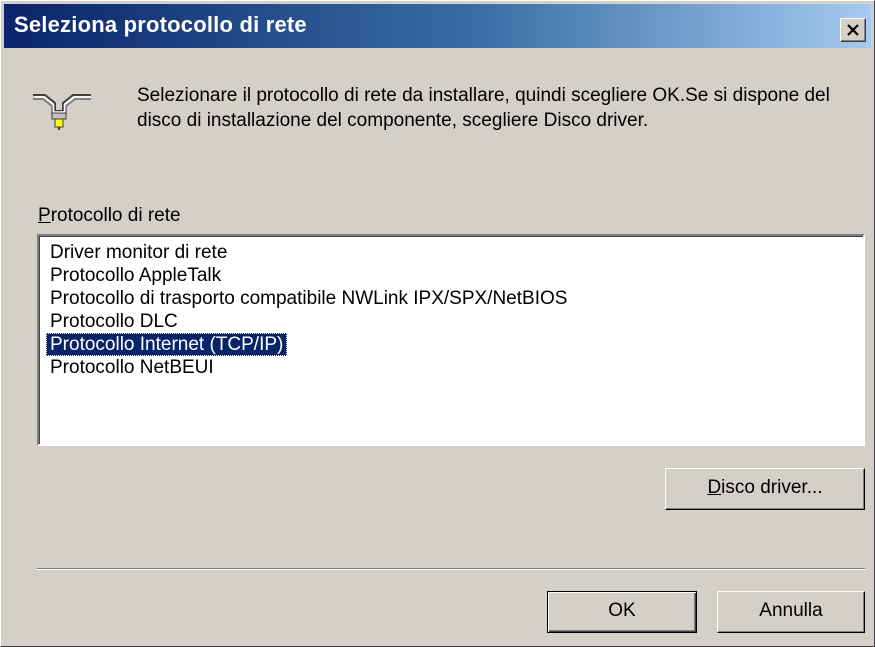 This screenshot has height=647, width=875. I want to click on list-item-selected: Protocollo Internet (TCP/IP), so click(167, 344).